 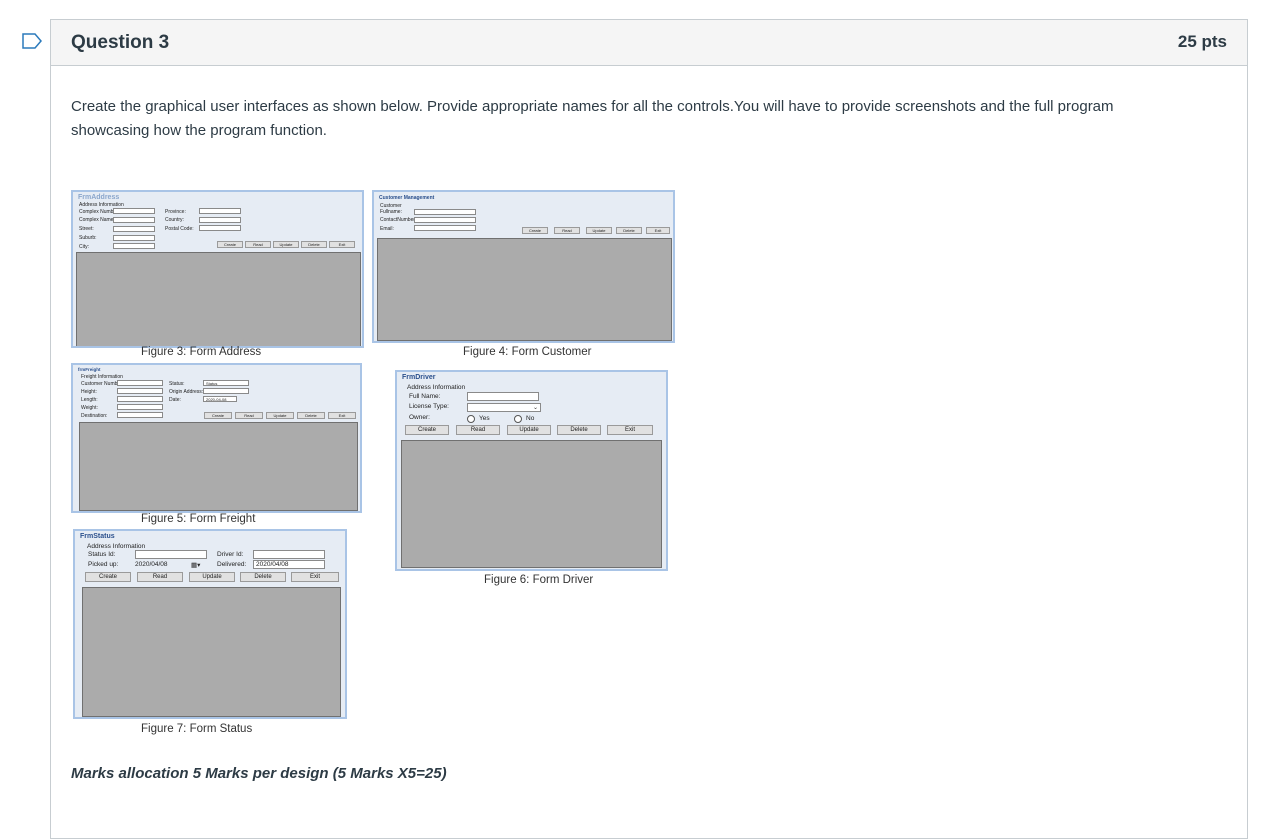 I want to click on field-label: Picked up:, so click(x=103, y=564).